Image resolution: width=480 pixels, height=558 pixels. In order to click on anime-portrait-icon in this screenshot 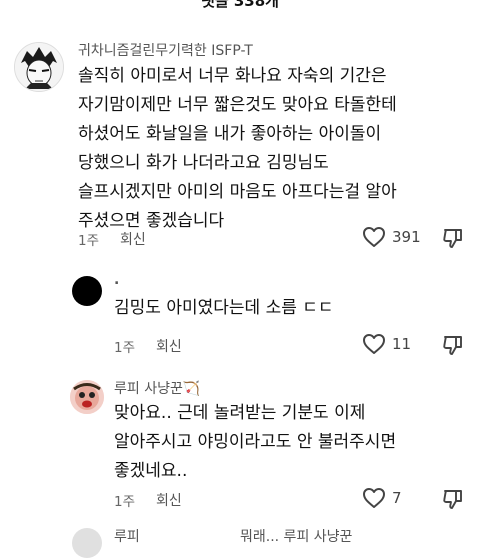, I will do `click(39, 67)`.